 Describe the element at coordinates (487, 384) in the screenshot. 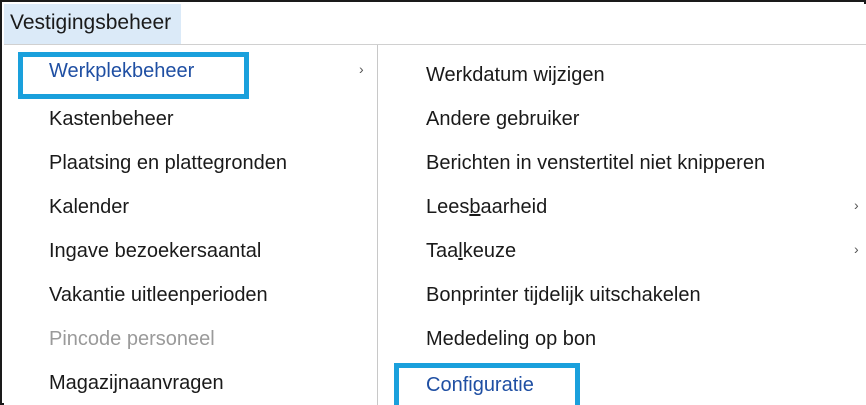

I see `highlight-box-configuratie` at that location.